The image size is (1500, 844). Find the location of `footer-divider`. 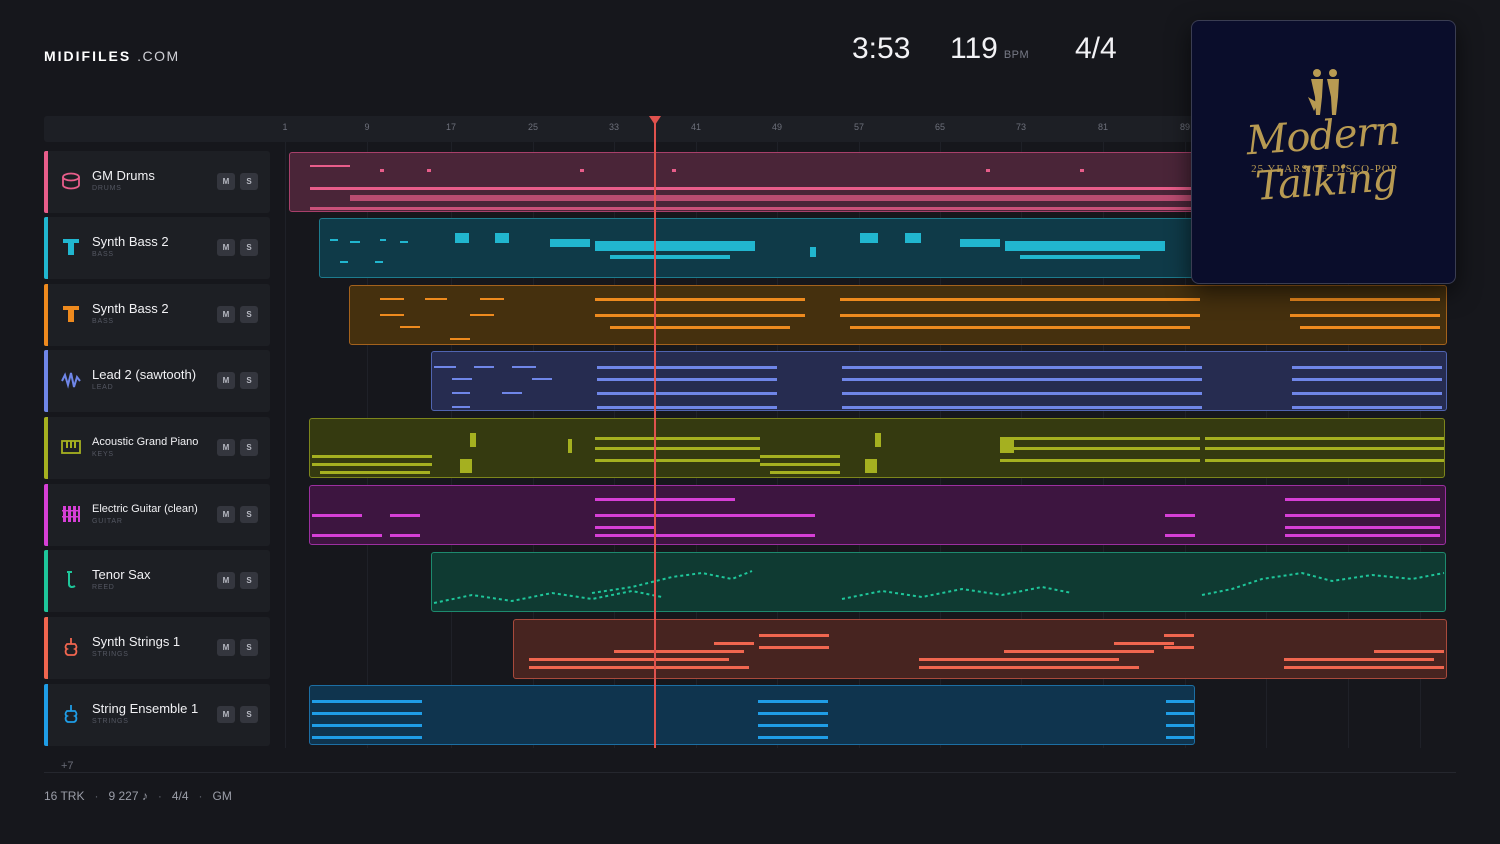

footer-divider is located at coordinates (750, 772).